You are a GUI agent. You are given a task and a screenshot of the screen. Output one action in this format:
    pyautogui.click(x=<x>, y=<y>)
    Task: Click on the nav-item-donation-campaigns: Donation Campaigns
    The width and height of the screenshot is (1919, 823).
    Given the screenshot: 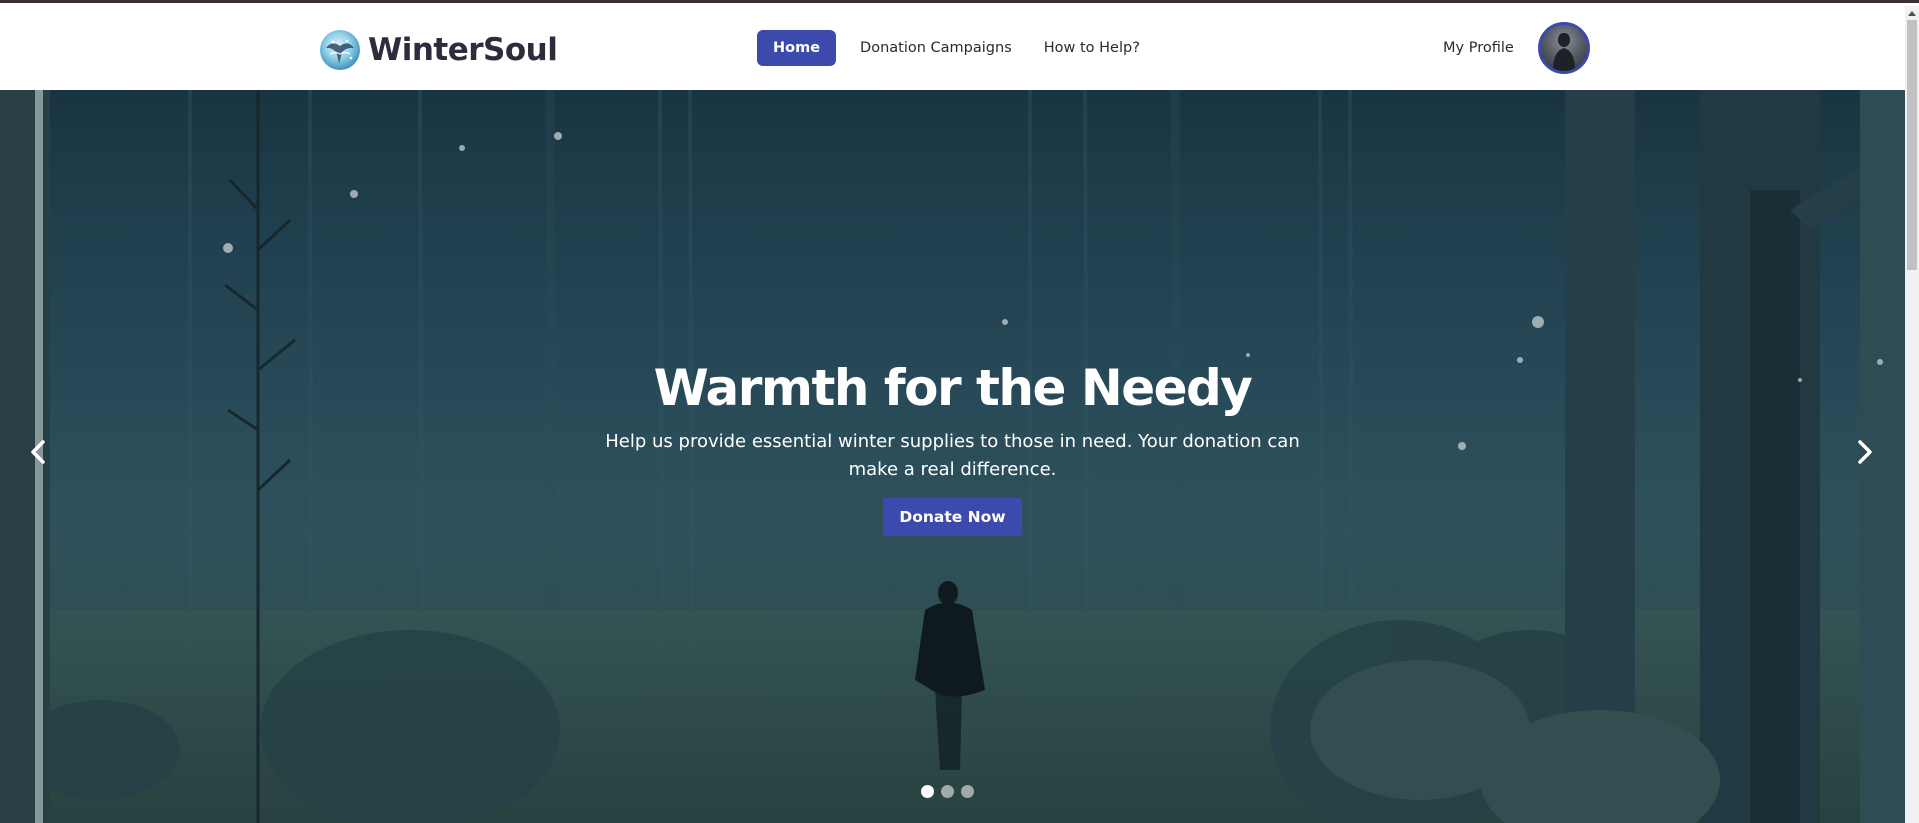 What is the action you would take?
    pyautogui.click(x=936, y=48)
    